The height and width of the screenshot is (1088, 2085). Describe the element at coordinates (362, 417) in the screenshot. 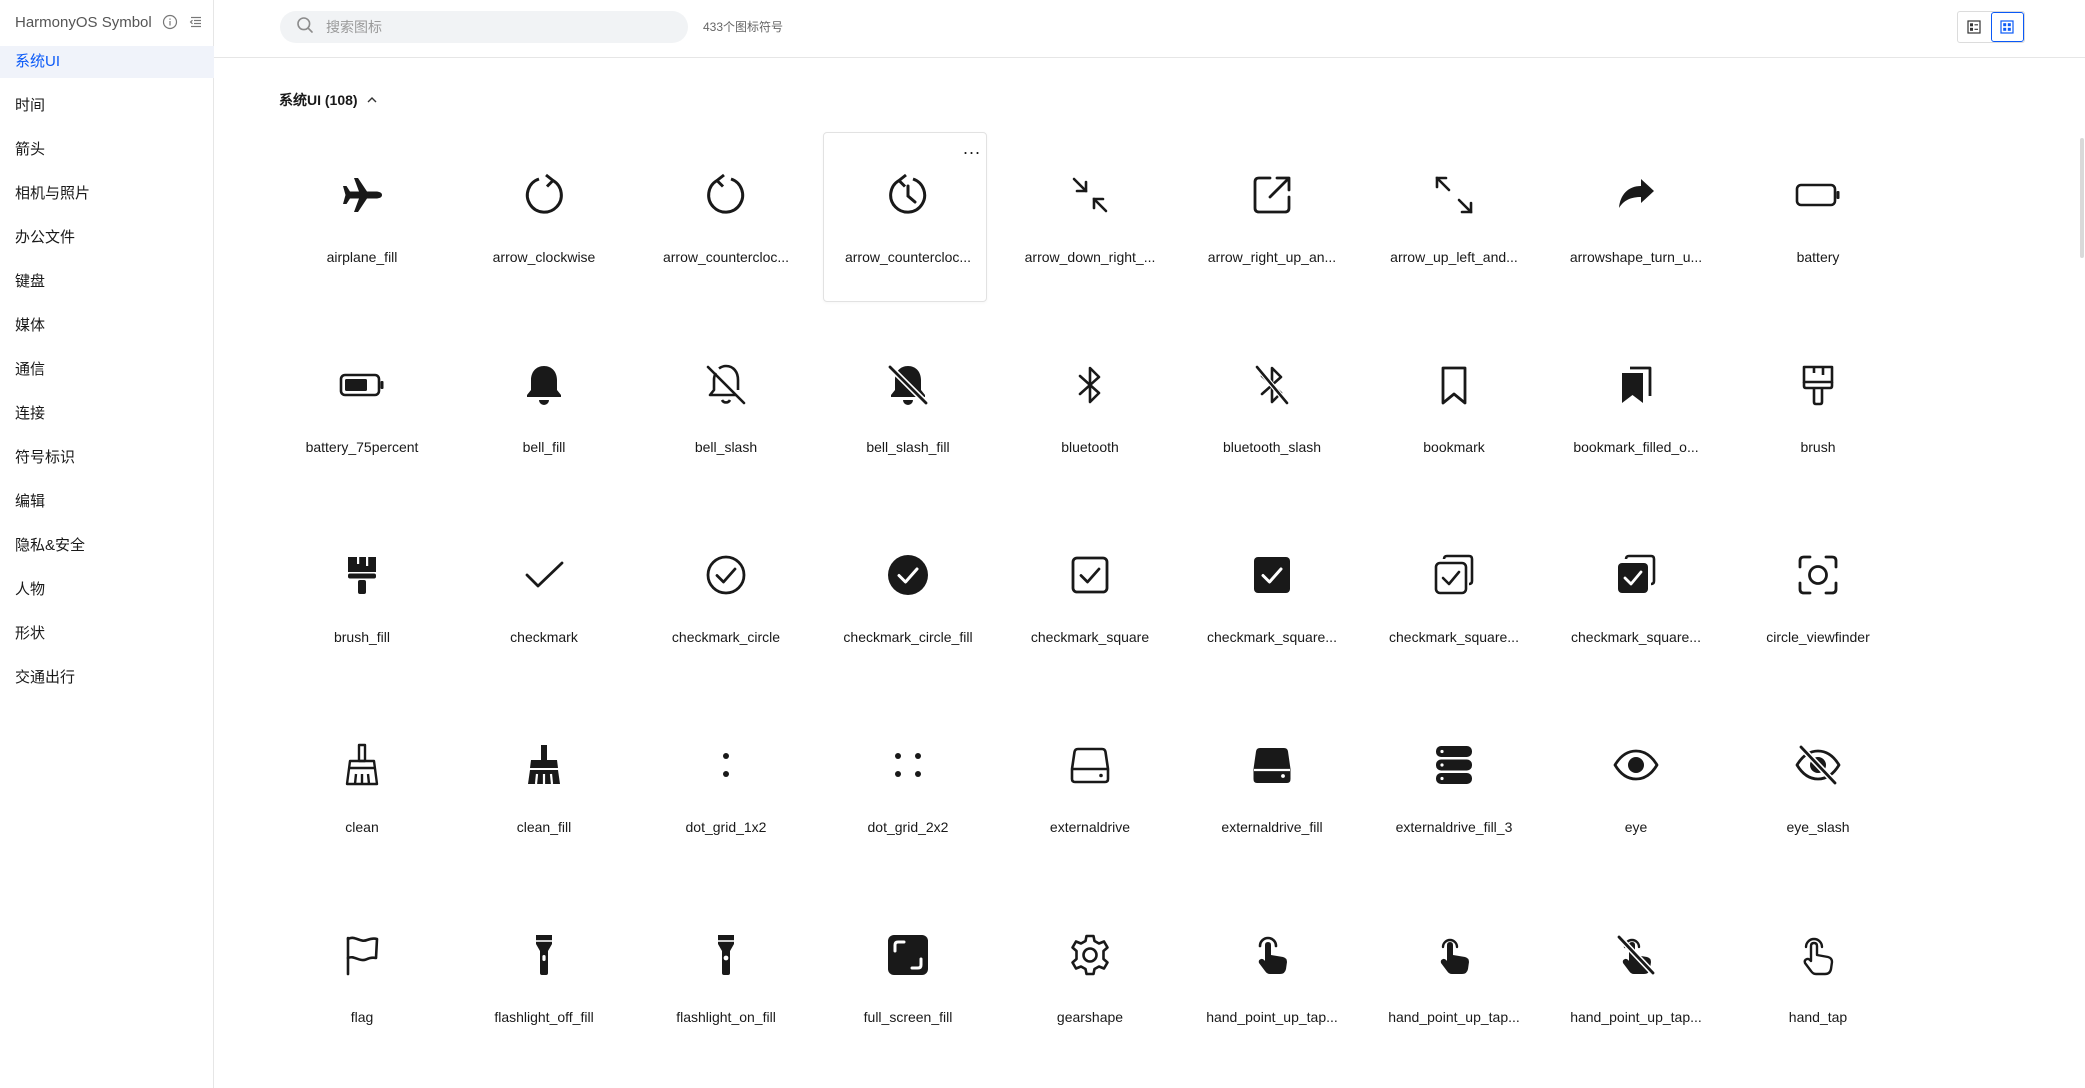

I see `icon-card-battery-75percent: battery_75percent` at that location.